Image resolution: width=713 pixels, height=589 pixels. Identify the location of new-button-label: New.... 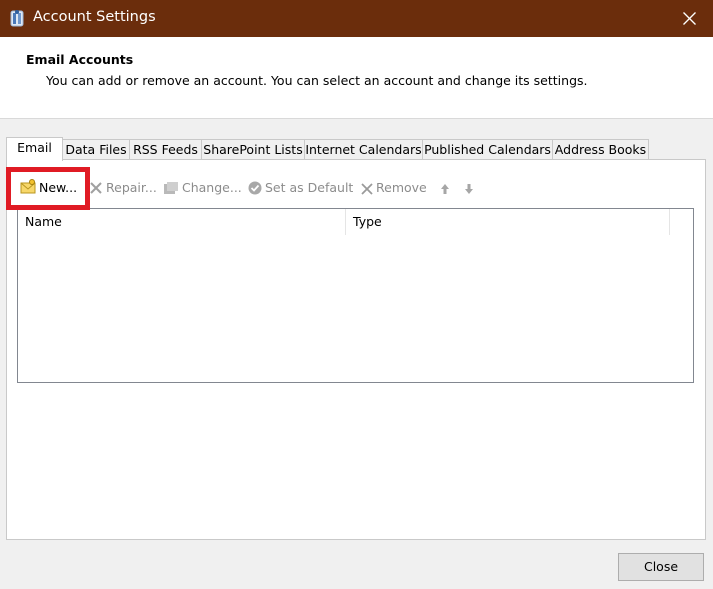
(58, 187).